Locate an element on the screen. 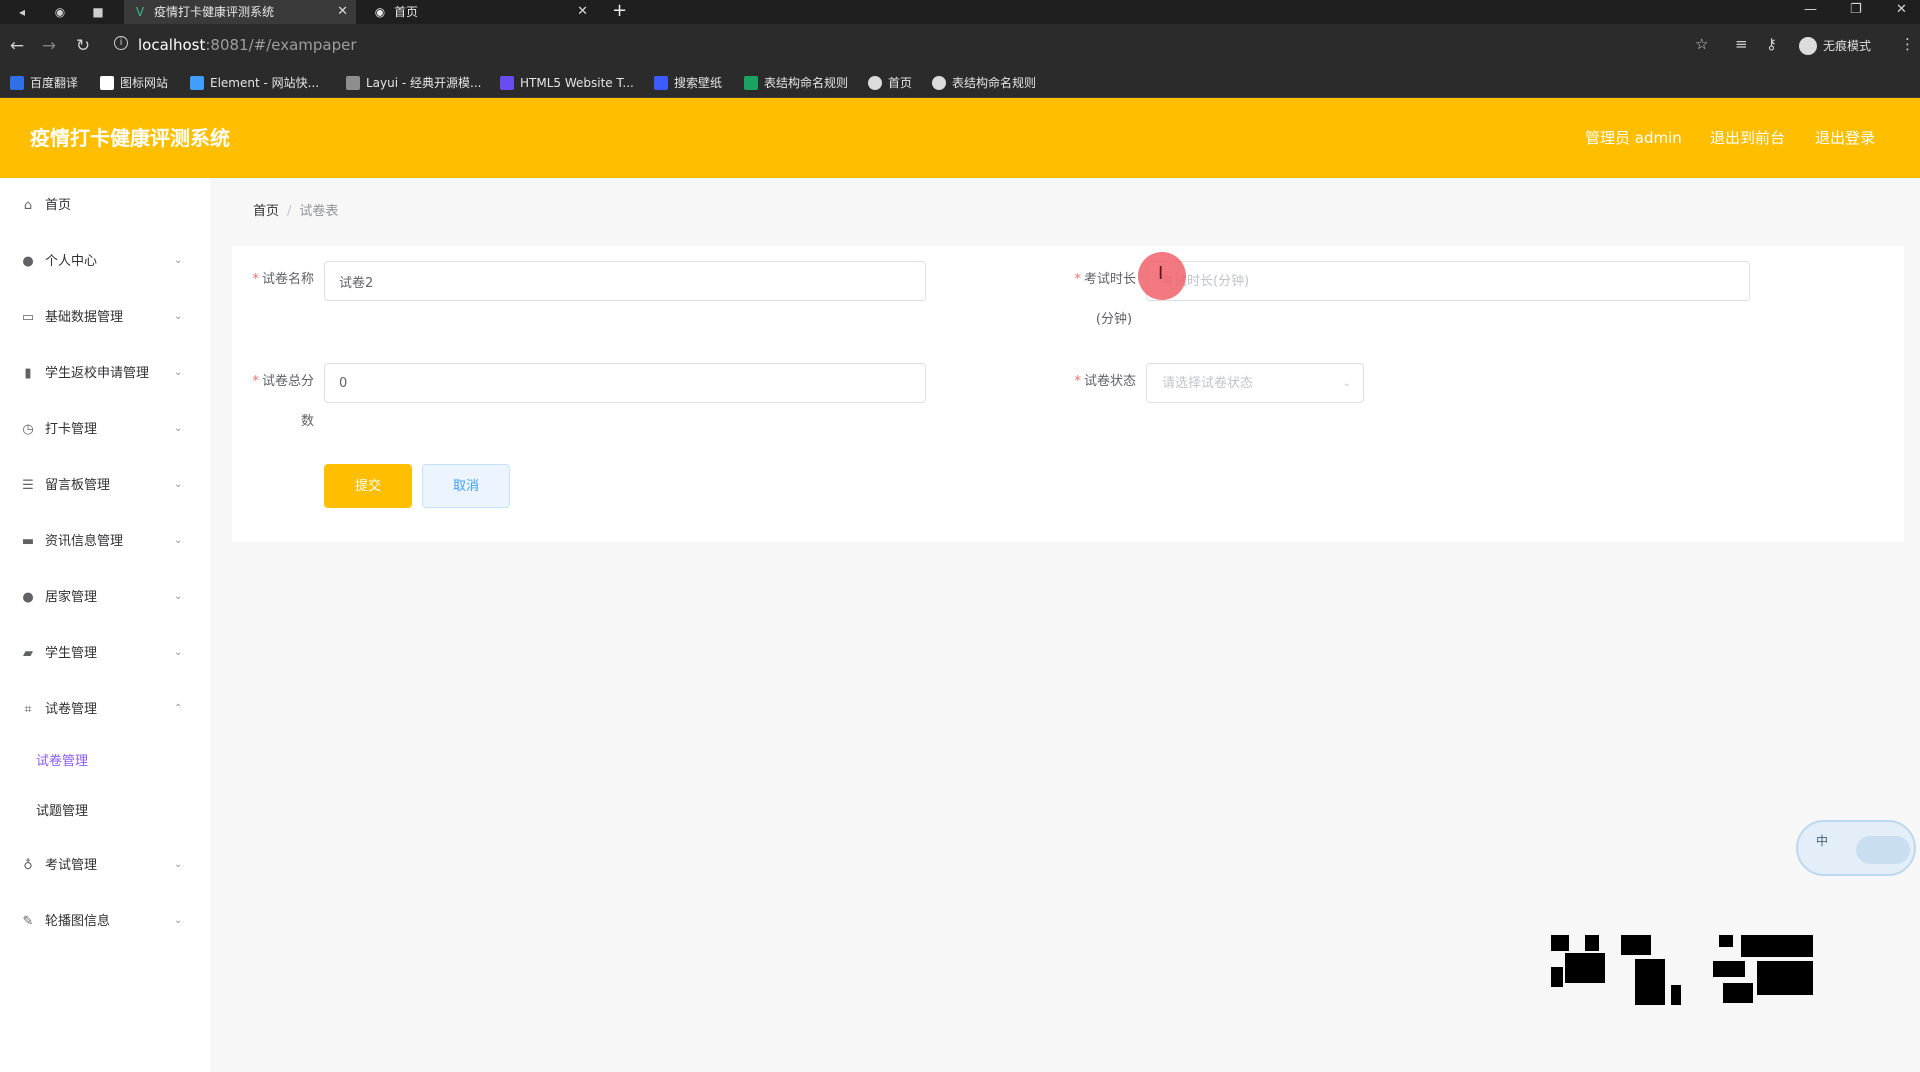 This screenshot has width=1920, height=1072. sidebar-subitem-label: 试题管理 is located at coordinates (62, 811).